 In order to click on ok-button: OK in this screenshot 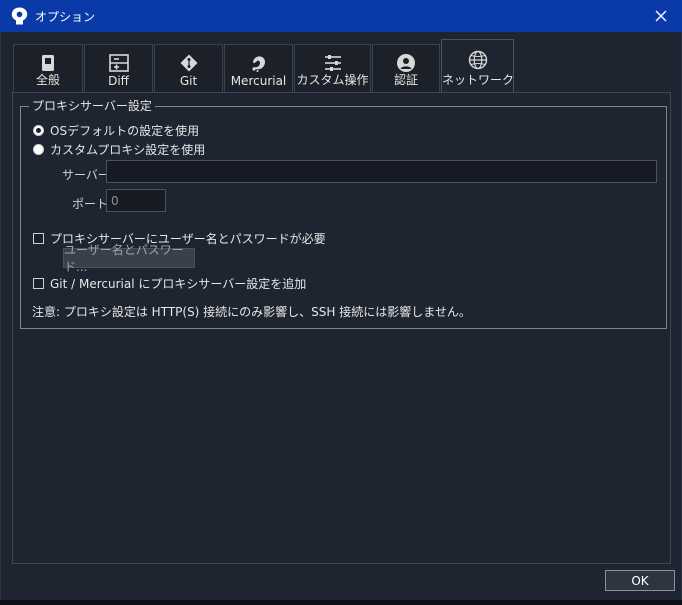, I will do `click(640, 580)`.